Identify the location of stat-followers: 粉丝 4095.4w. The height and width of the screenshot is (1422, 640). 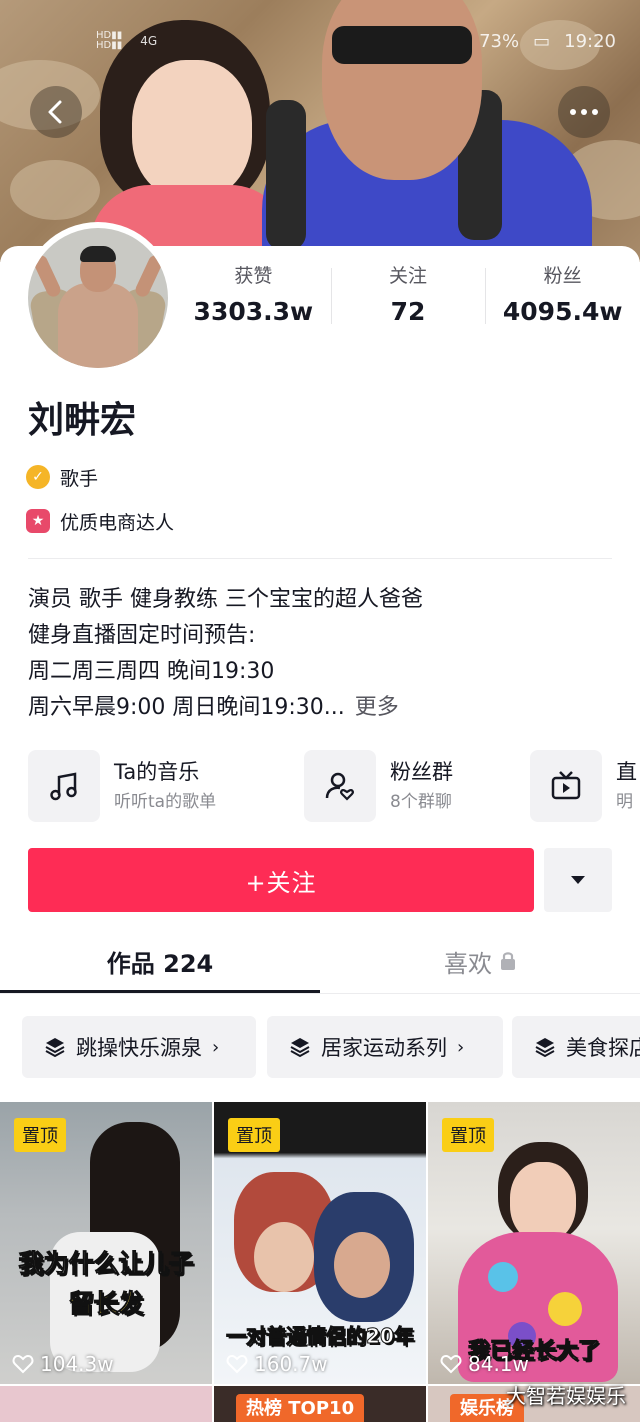
(562, 297).